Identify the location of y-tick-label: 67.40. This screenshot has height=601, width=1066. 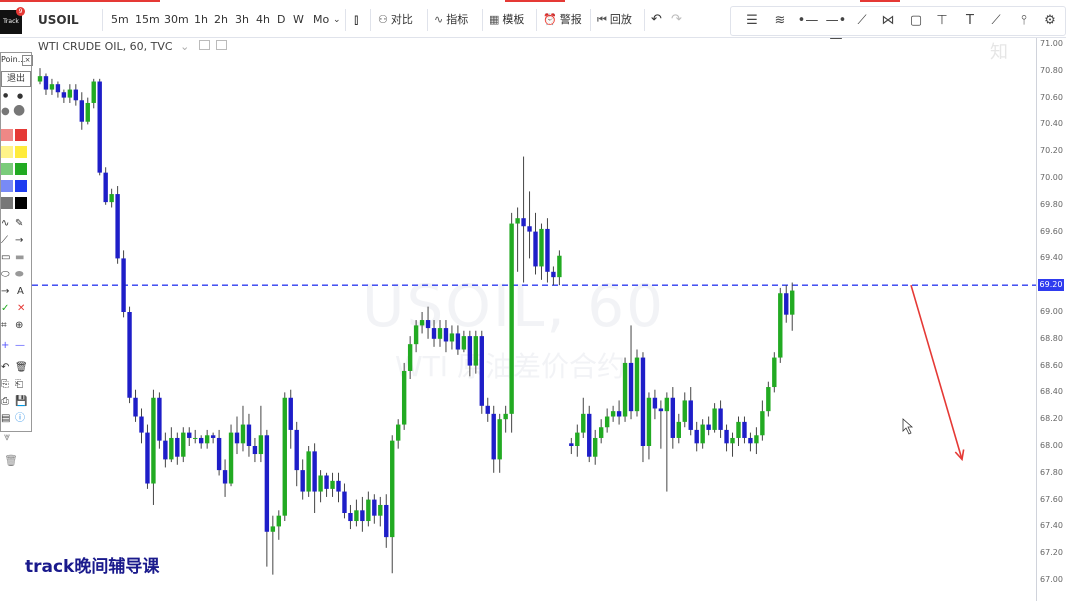
(1051, 526).